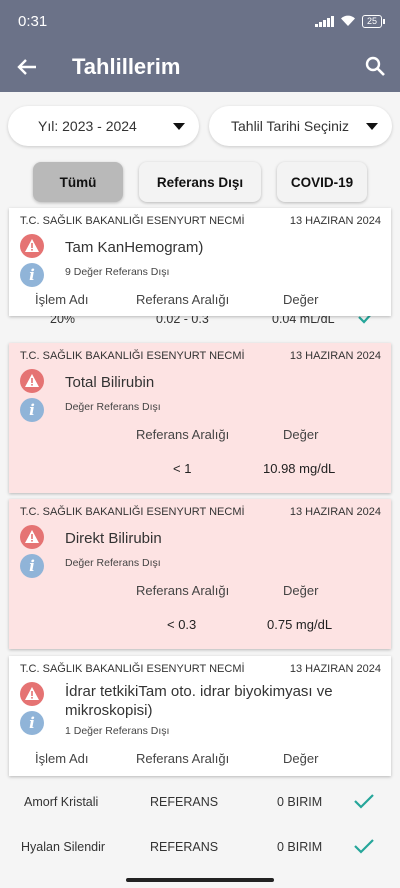 Image resolution: width=400 pixels, height=888 pixels. I want to click on result-value: 0.75 mg/dL, so click(300, 624).